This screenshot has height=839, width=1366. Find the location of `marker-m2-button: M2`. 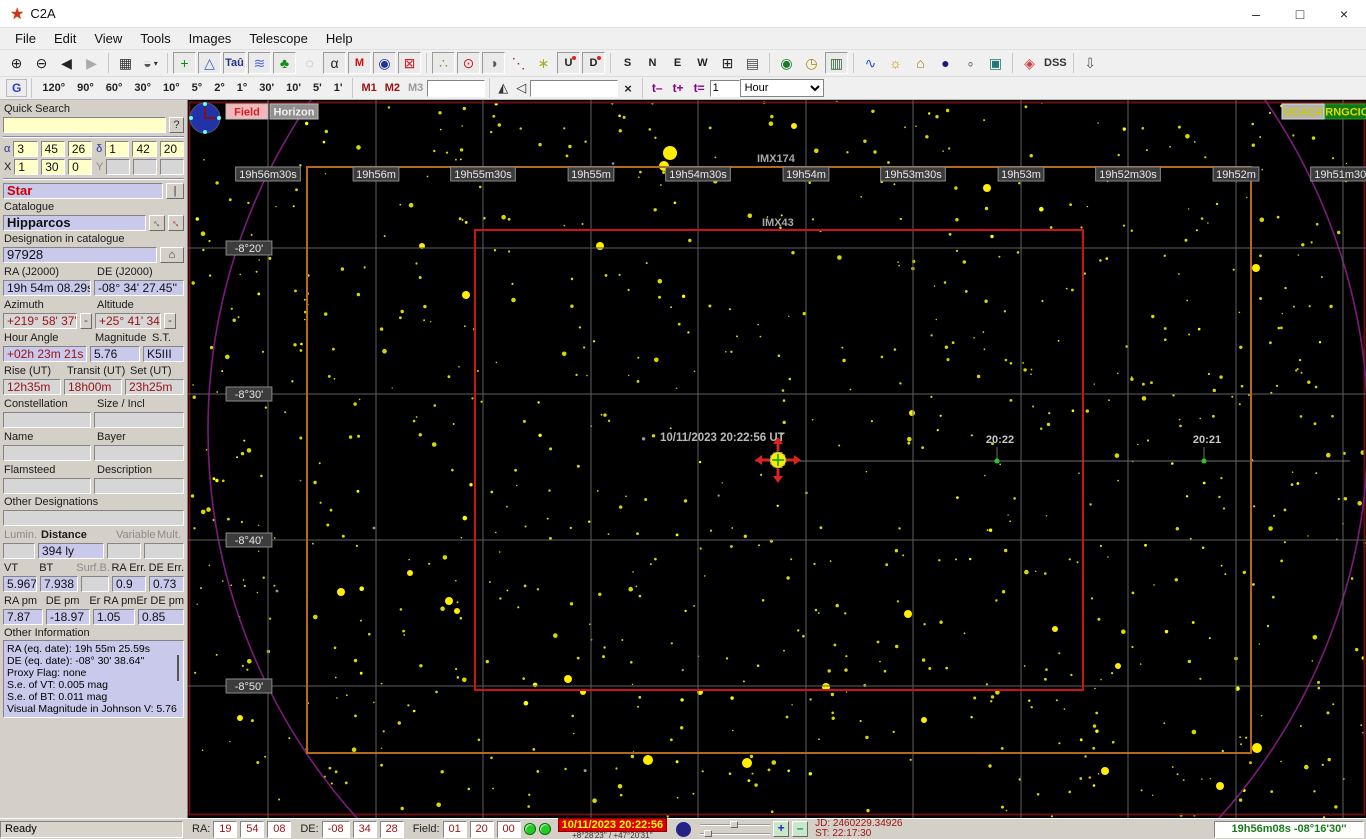

marker-m2-button: M2 is located at coordinates (392, 88).